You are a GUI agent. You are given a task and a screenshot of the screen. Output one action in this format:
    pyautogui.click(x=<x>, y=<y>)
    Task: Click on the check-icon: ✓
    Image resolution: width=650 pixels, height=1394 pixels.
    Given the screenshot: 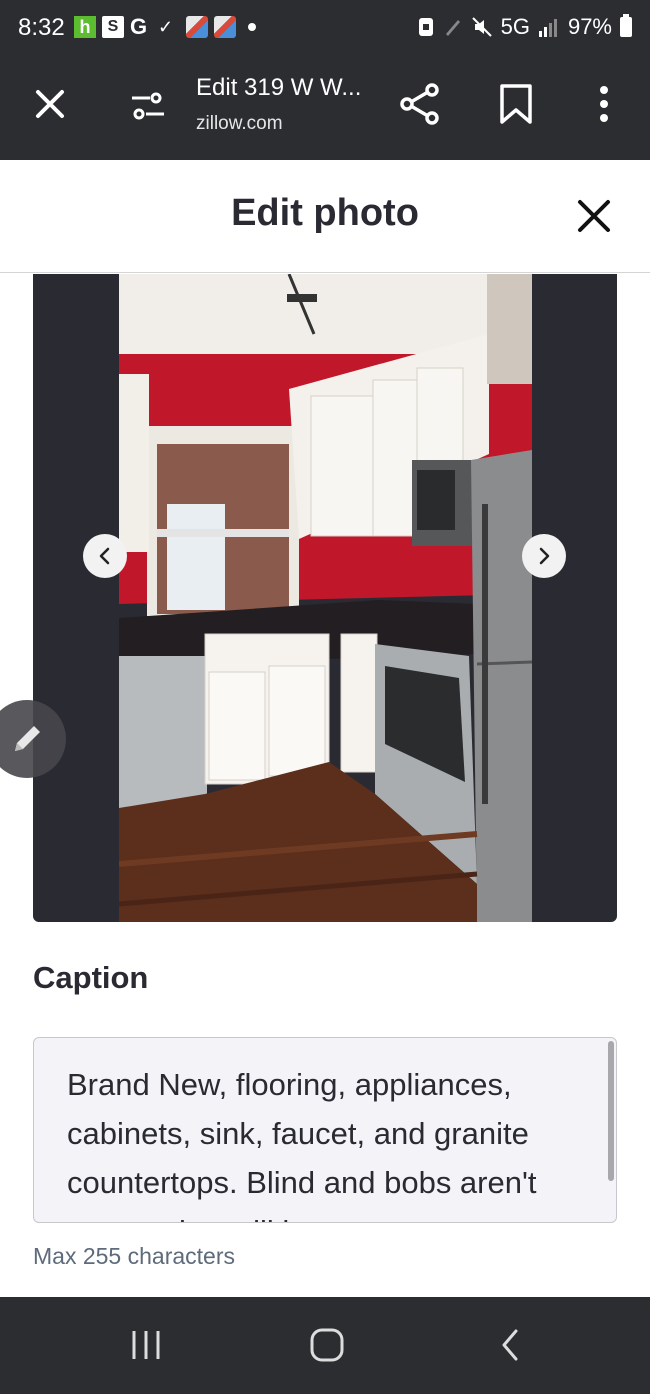 What is the action you would take?
    pyautogui.click(x=166, y=27)
    